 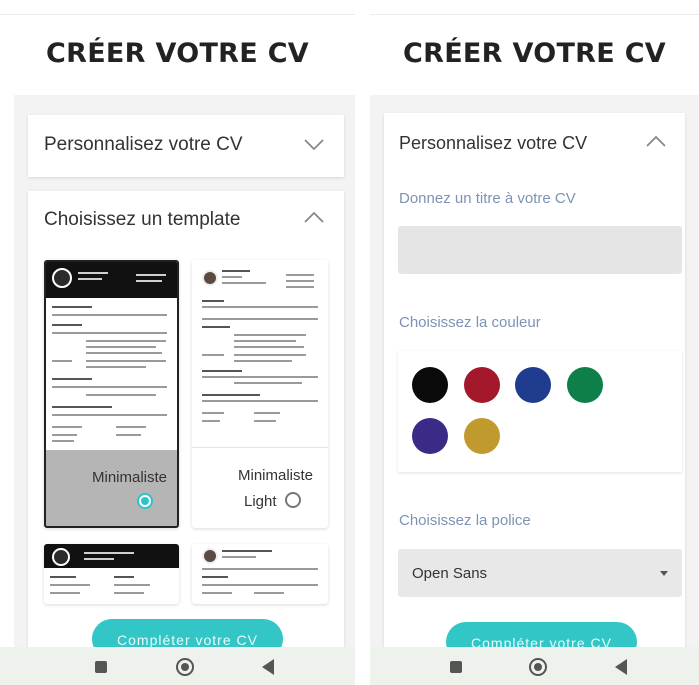 I want to click on cv-title-input, so click(x=540, y=250).